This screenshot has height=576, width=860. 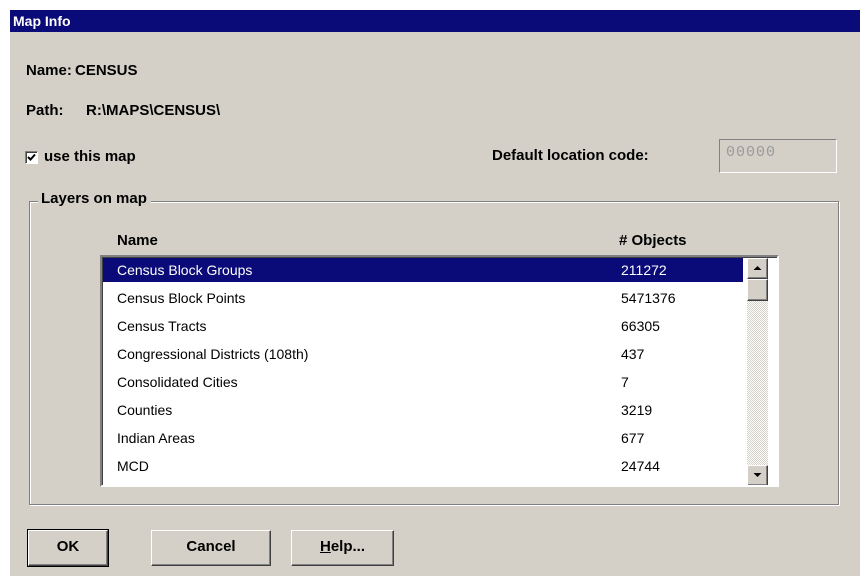 What do you see at coordinates (757, 371) in the screenshot?
I see `vertical-scrollbar` at bounding box center [757, 371].